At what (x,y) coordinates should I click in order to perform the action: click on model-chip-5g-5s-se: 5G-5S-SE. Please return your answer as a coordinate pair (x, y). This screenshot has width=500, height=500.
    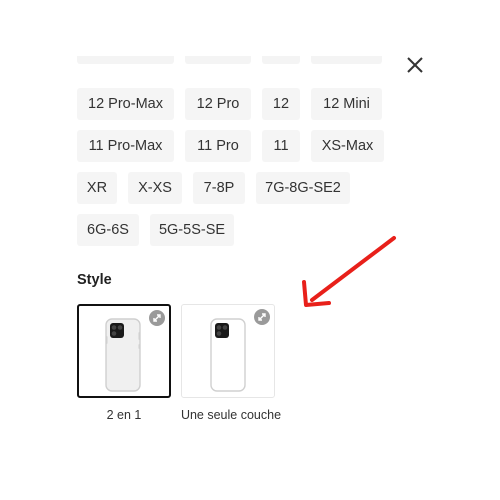
    Looking at the image, I should click on (192, 230).